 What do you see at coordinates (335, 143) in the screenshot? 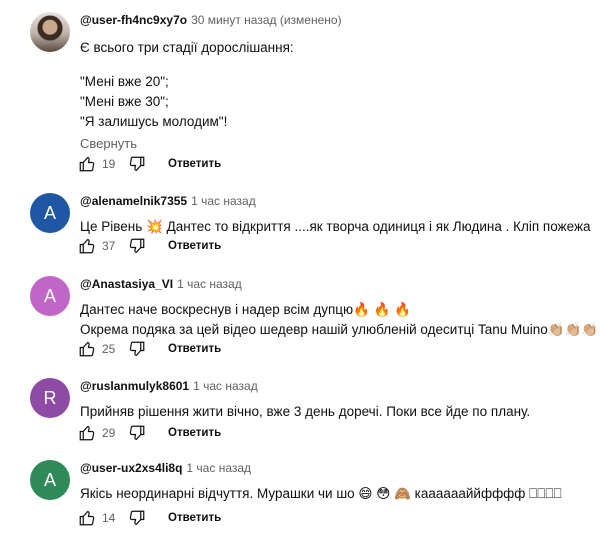
I see `collapse-link: Свернуть` at bounding box center [335, 143].